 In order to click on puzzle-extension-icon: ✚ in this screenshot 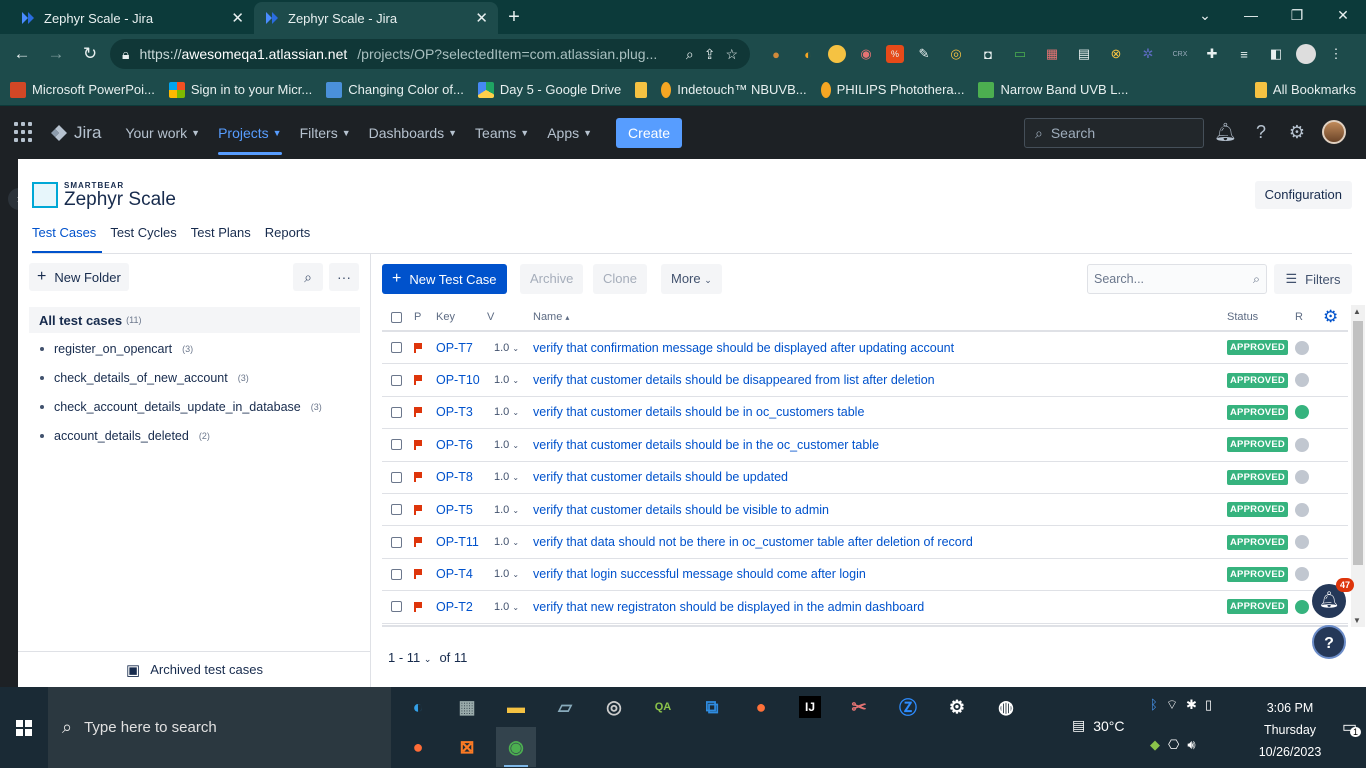, I will do `click(1212, 54)`.